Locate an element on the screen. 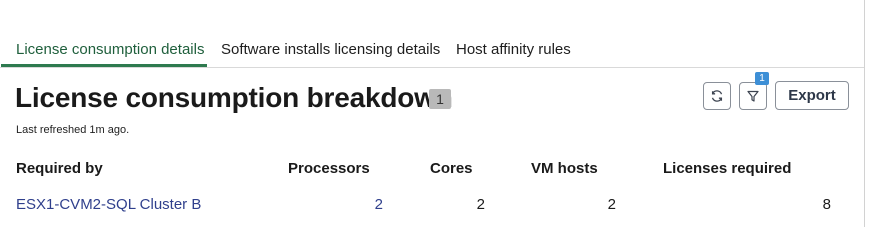  required-by-link: ESX1-CVM2-SQL Cluster B is located at coordinates (108, 204).